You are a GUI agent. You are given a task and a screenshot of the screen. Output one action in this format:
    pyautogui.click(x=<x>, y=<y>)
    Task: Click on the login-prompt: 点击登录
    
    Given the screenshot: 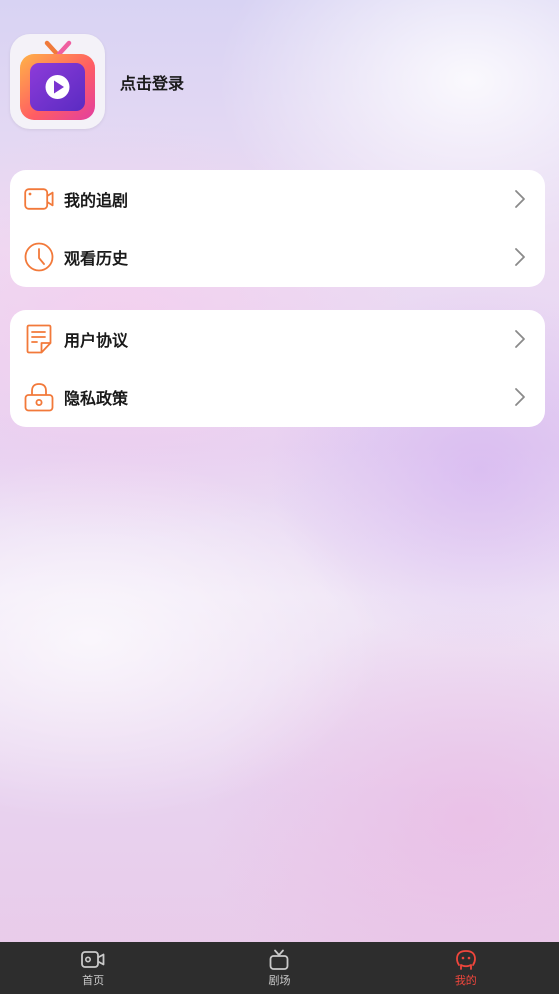 What is the action you would take?
    pyautogui.click(x=152, y=82)
    